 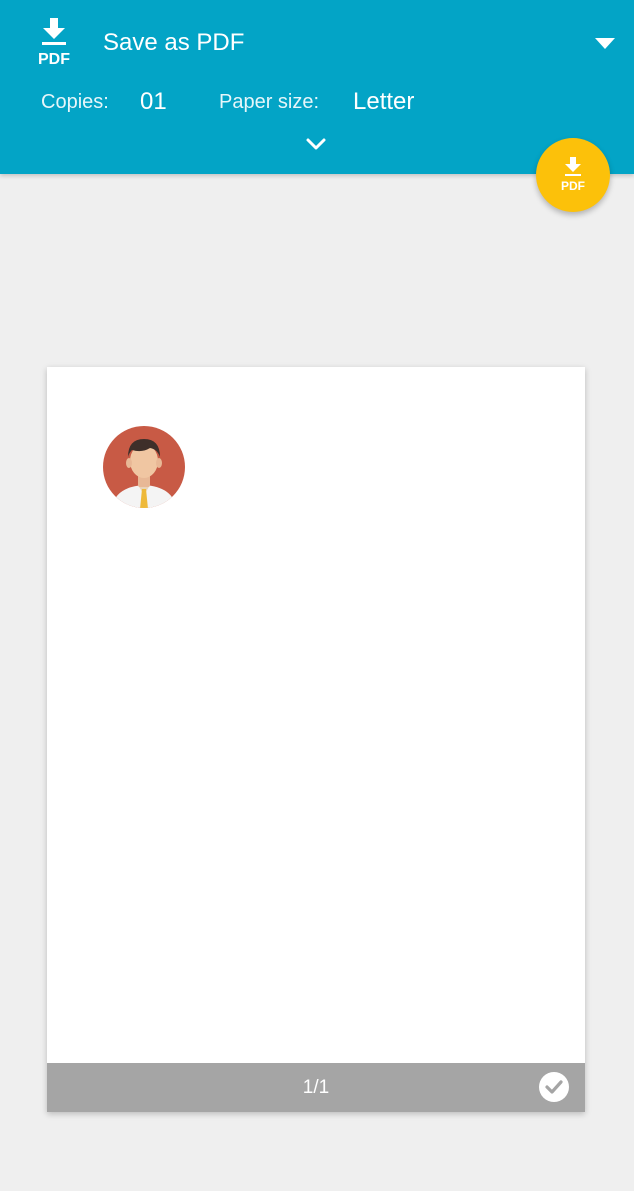 I want to click on page-number: 1/1, so click(x=316, y=1087).